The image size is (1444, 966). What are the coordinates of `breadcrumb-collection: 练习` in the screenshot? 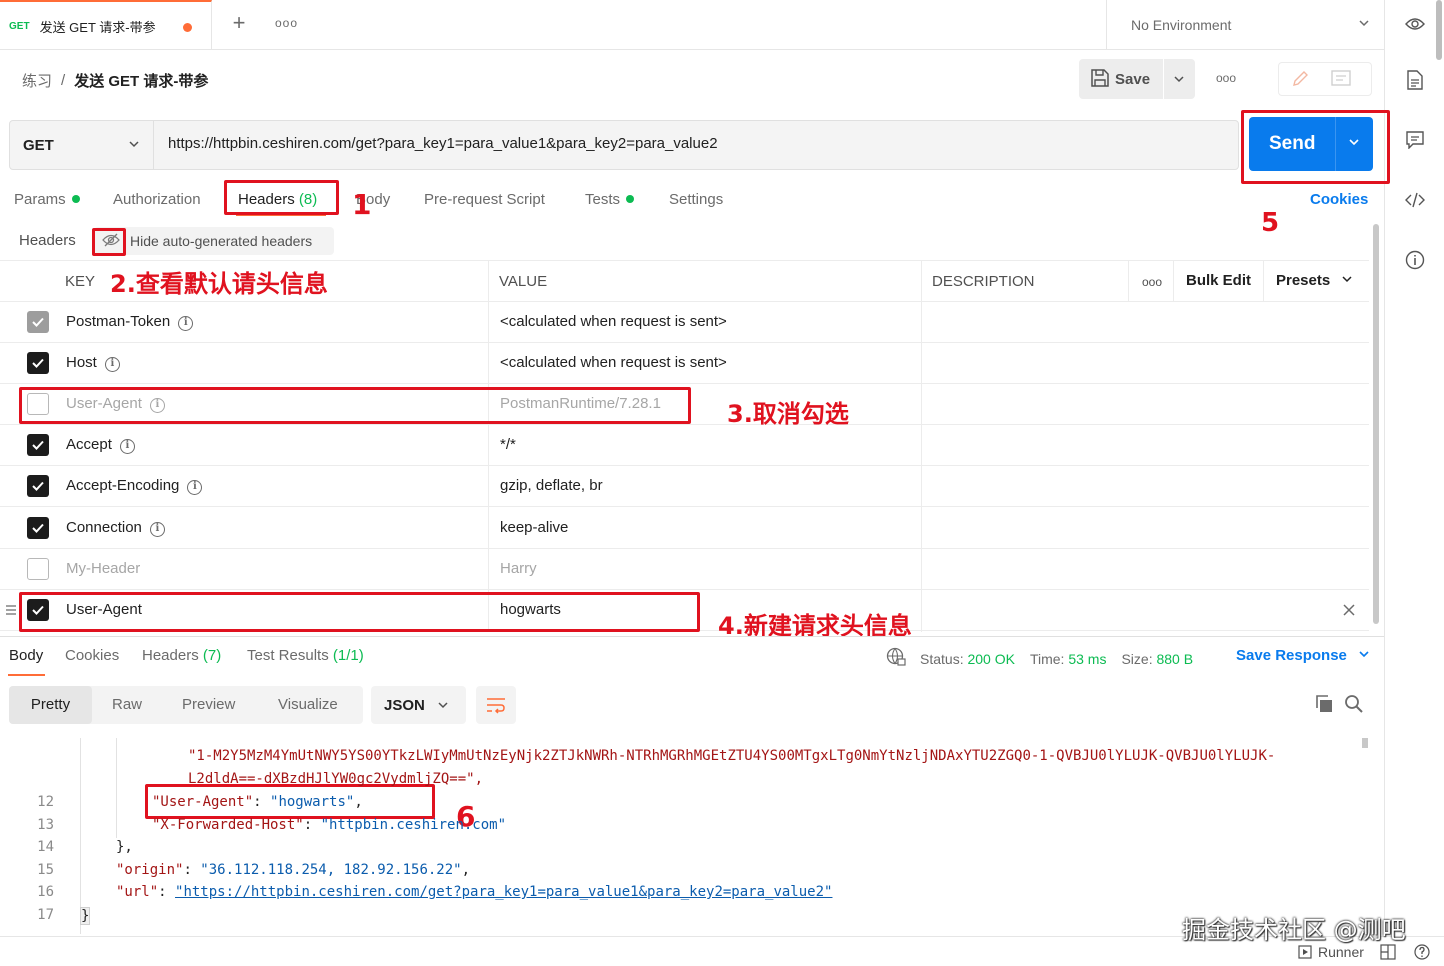 It's located at (37, 80).